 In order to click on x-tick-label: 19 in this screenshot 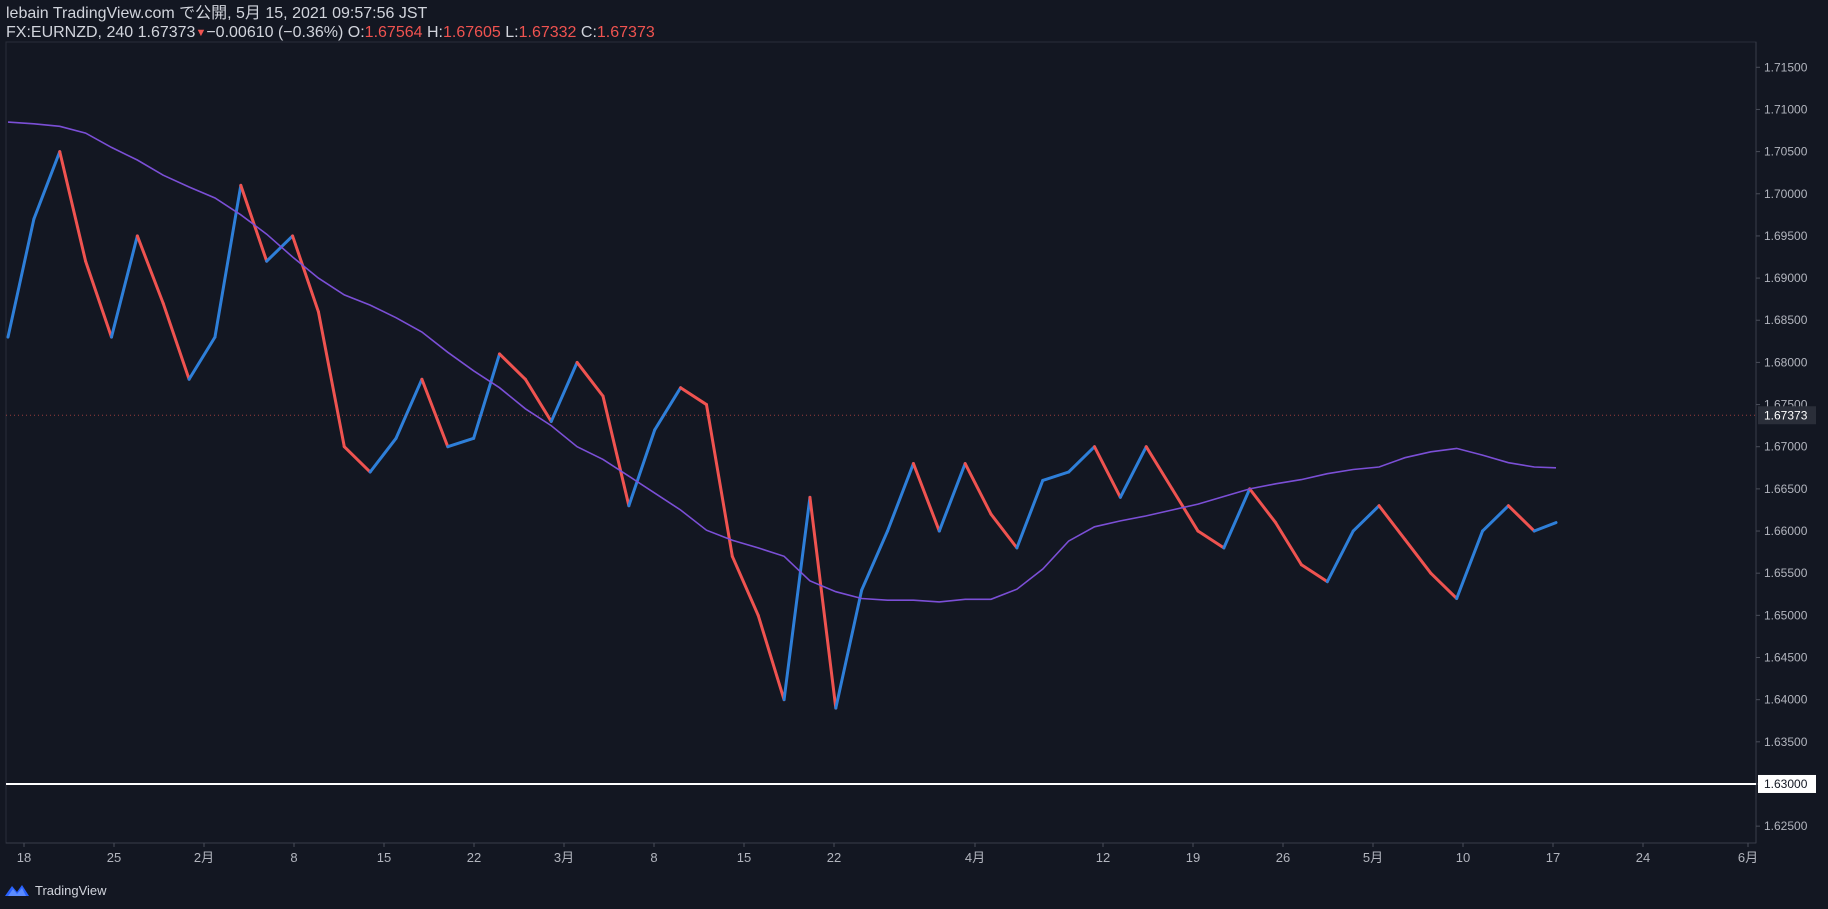, I will do `click(1193, 857)`.